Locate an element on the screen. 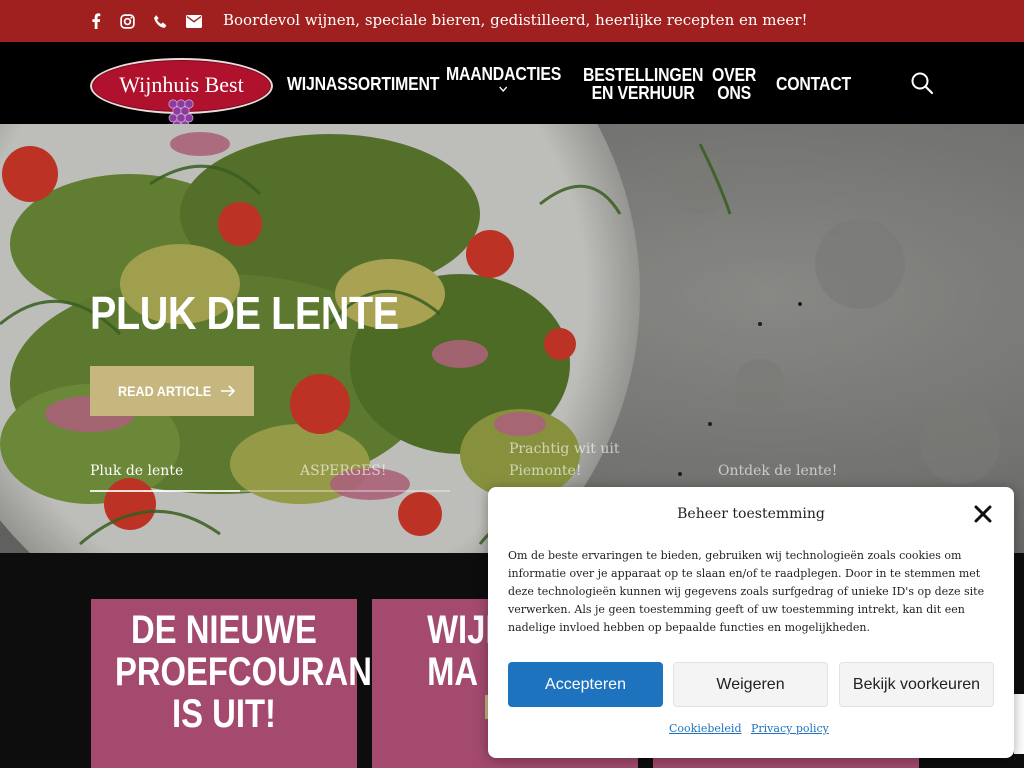 The image size is (1024, 768). slide-tab-asperges: ASPERGES! is located at coordinates (343, 471).